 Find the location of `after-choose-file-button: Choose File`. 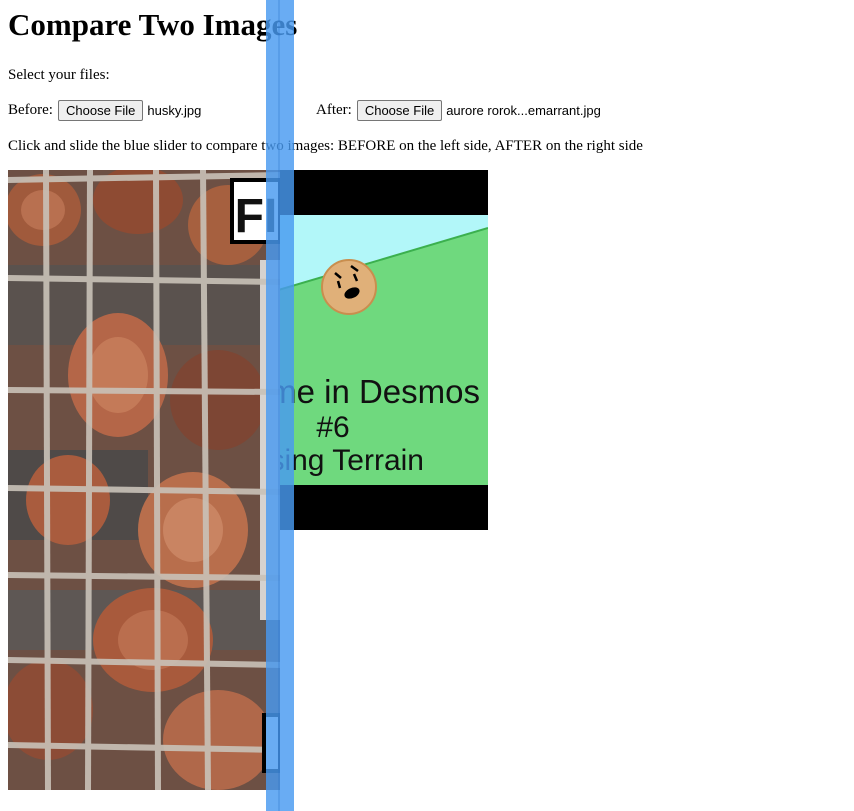

after-choose-file-button: Choose File is located at coordinates (399, 110).